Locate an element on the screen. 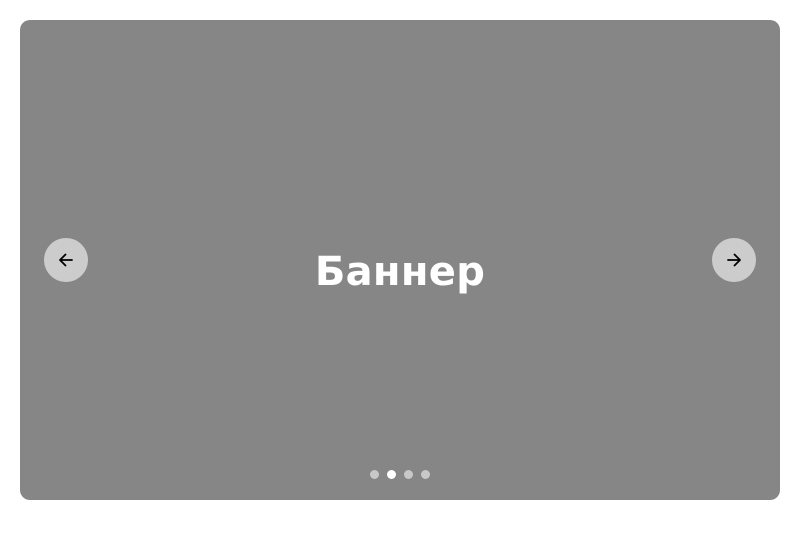 This screenshot has height=550, width=800. next-slide-button is located at coordinates (734, 260).